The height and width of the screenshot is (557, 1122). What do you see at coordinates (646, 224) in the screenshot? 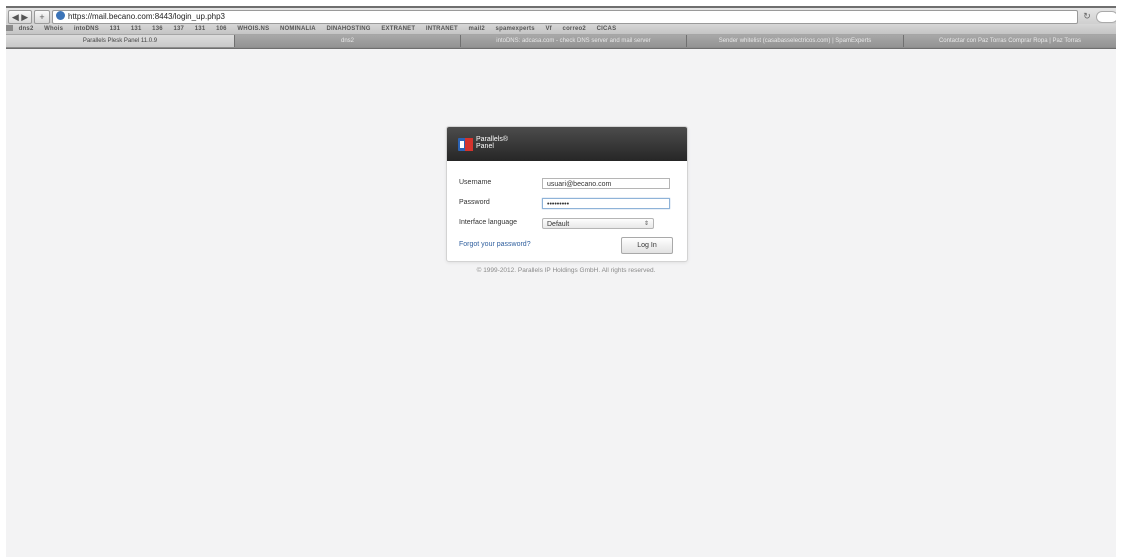
I see `select-arrows-icon: ⇕` at bounding box center [646, 224].